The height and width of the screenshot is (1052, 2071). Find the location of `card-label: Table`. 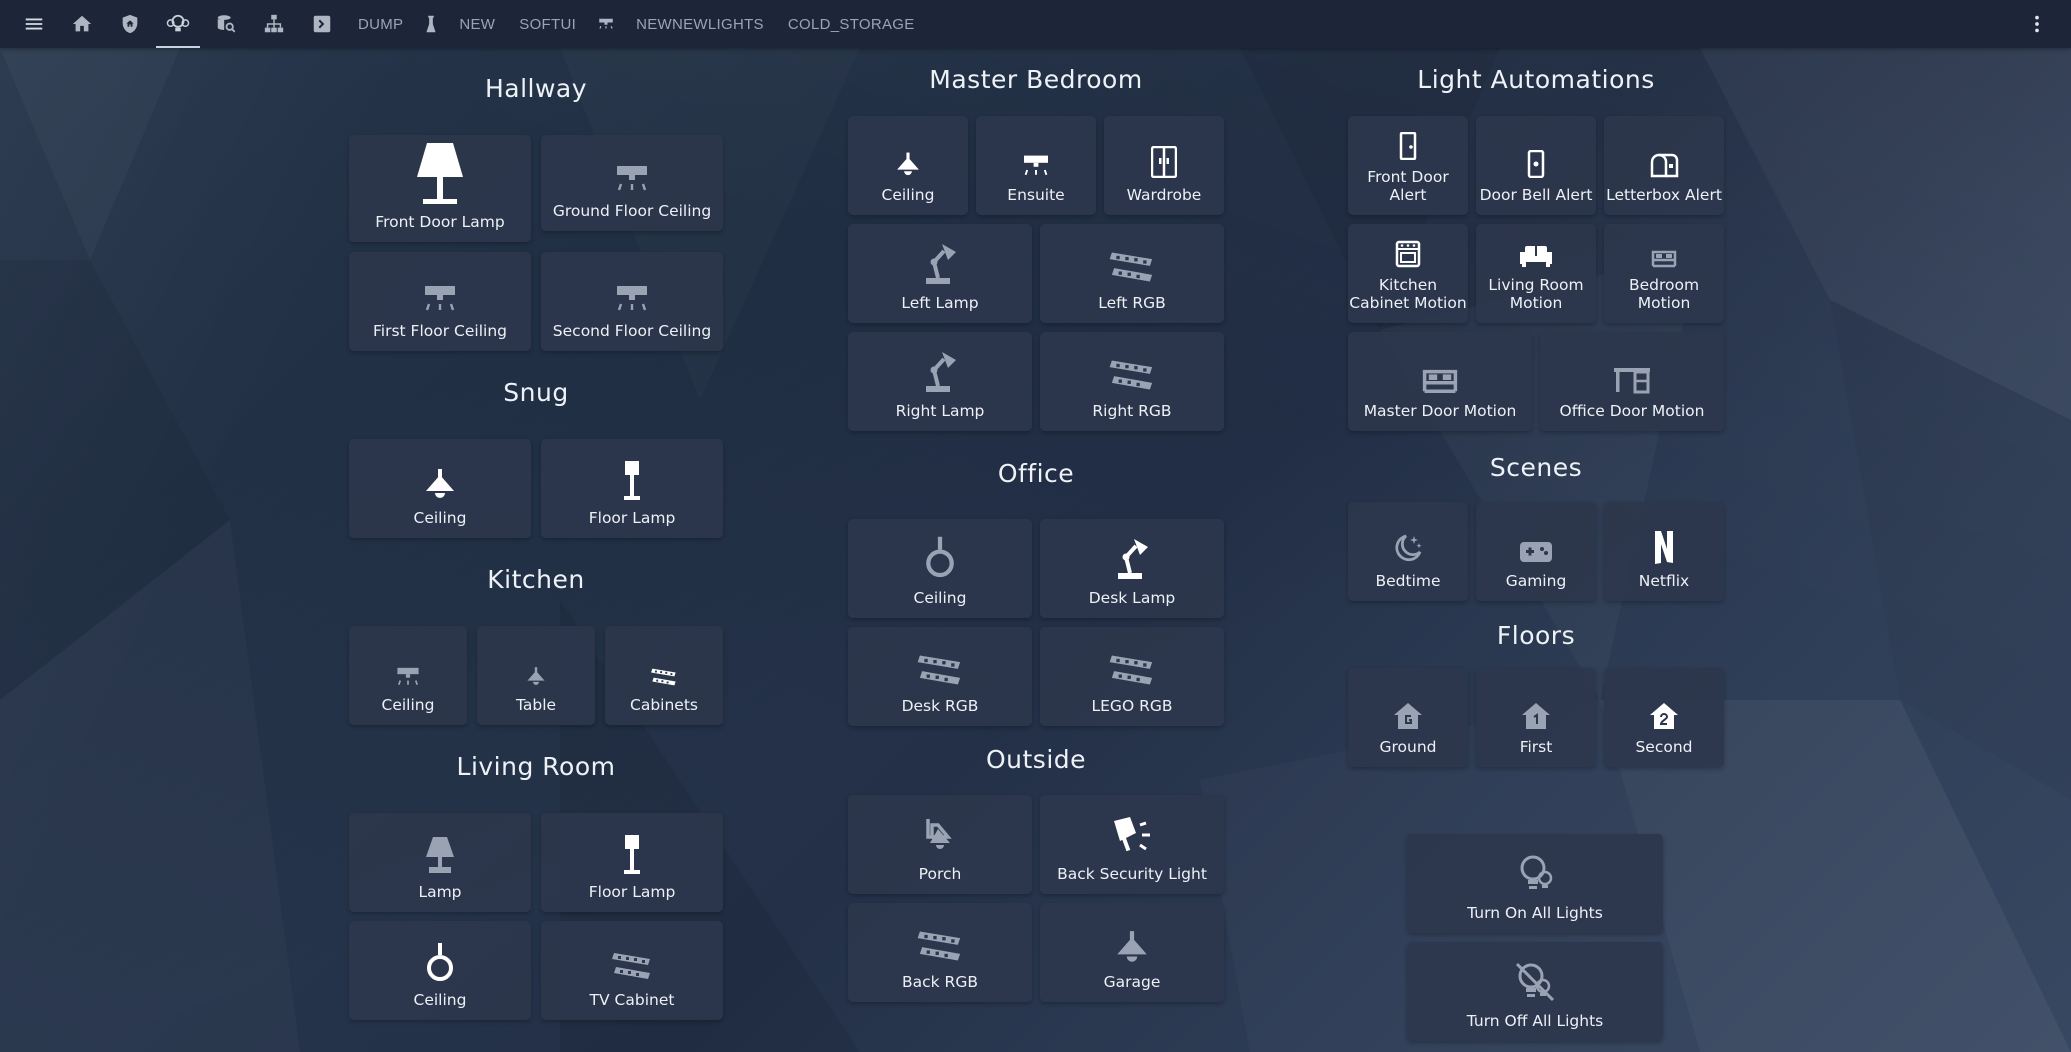

card-label: Table is located at coordinates (536, 705).